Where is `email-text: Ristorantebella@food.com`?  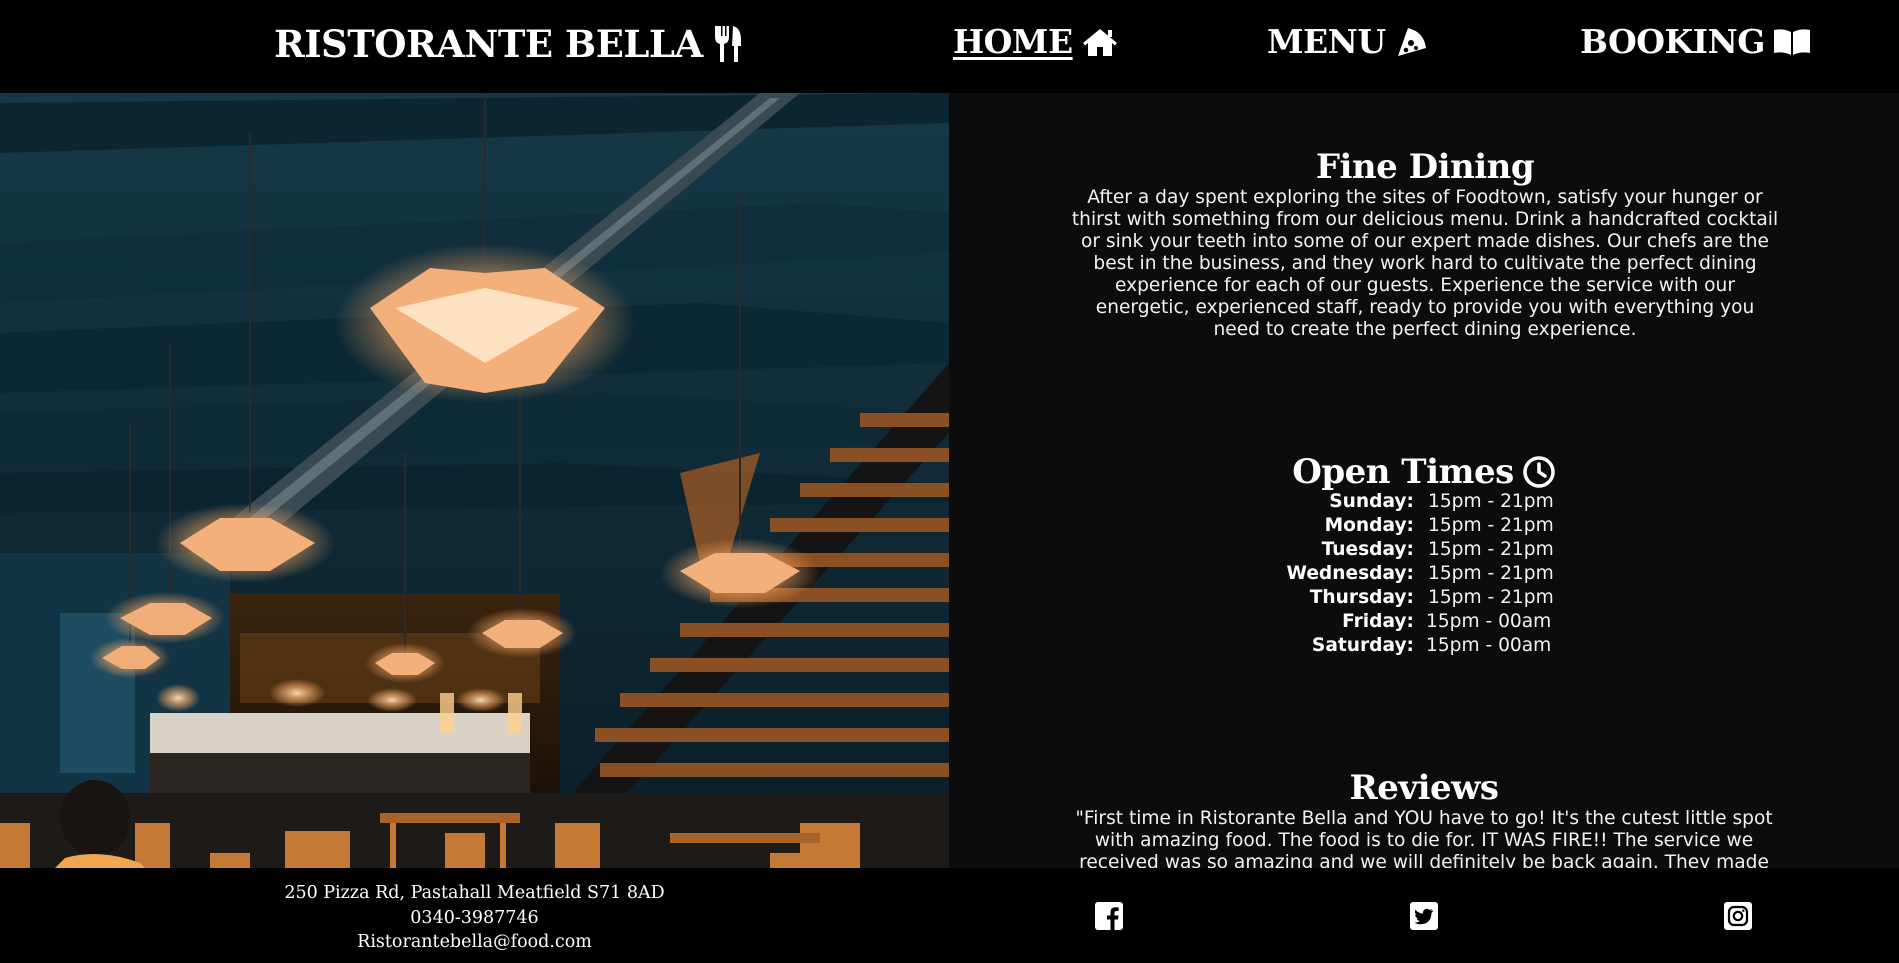
email-text: Ristorantebella@food.com is located at coordinates (474, 942).